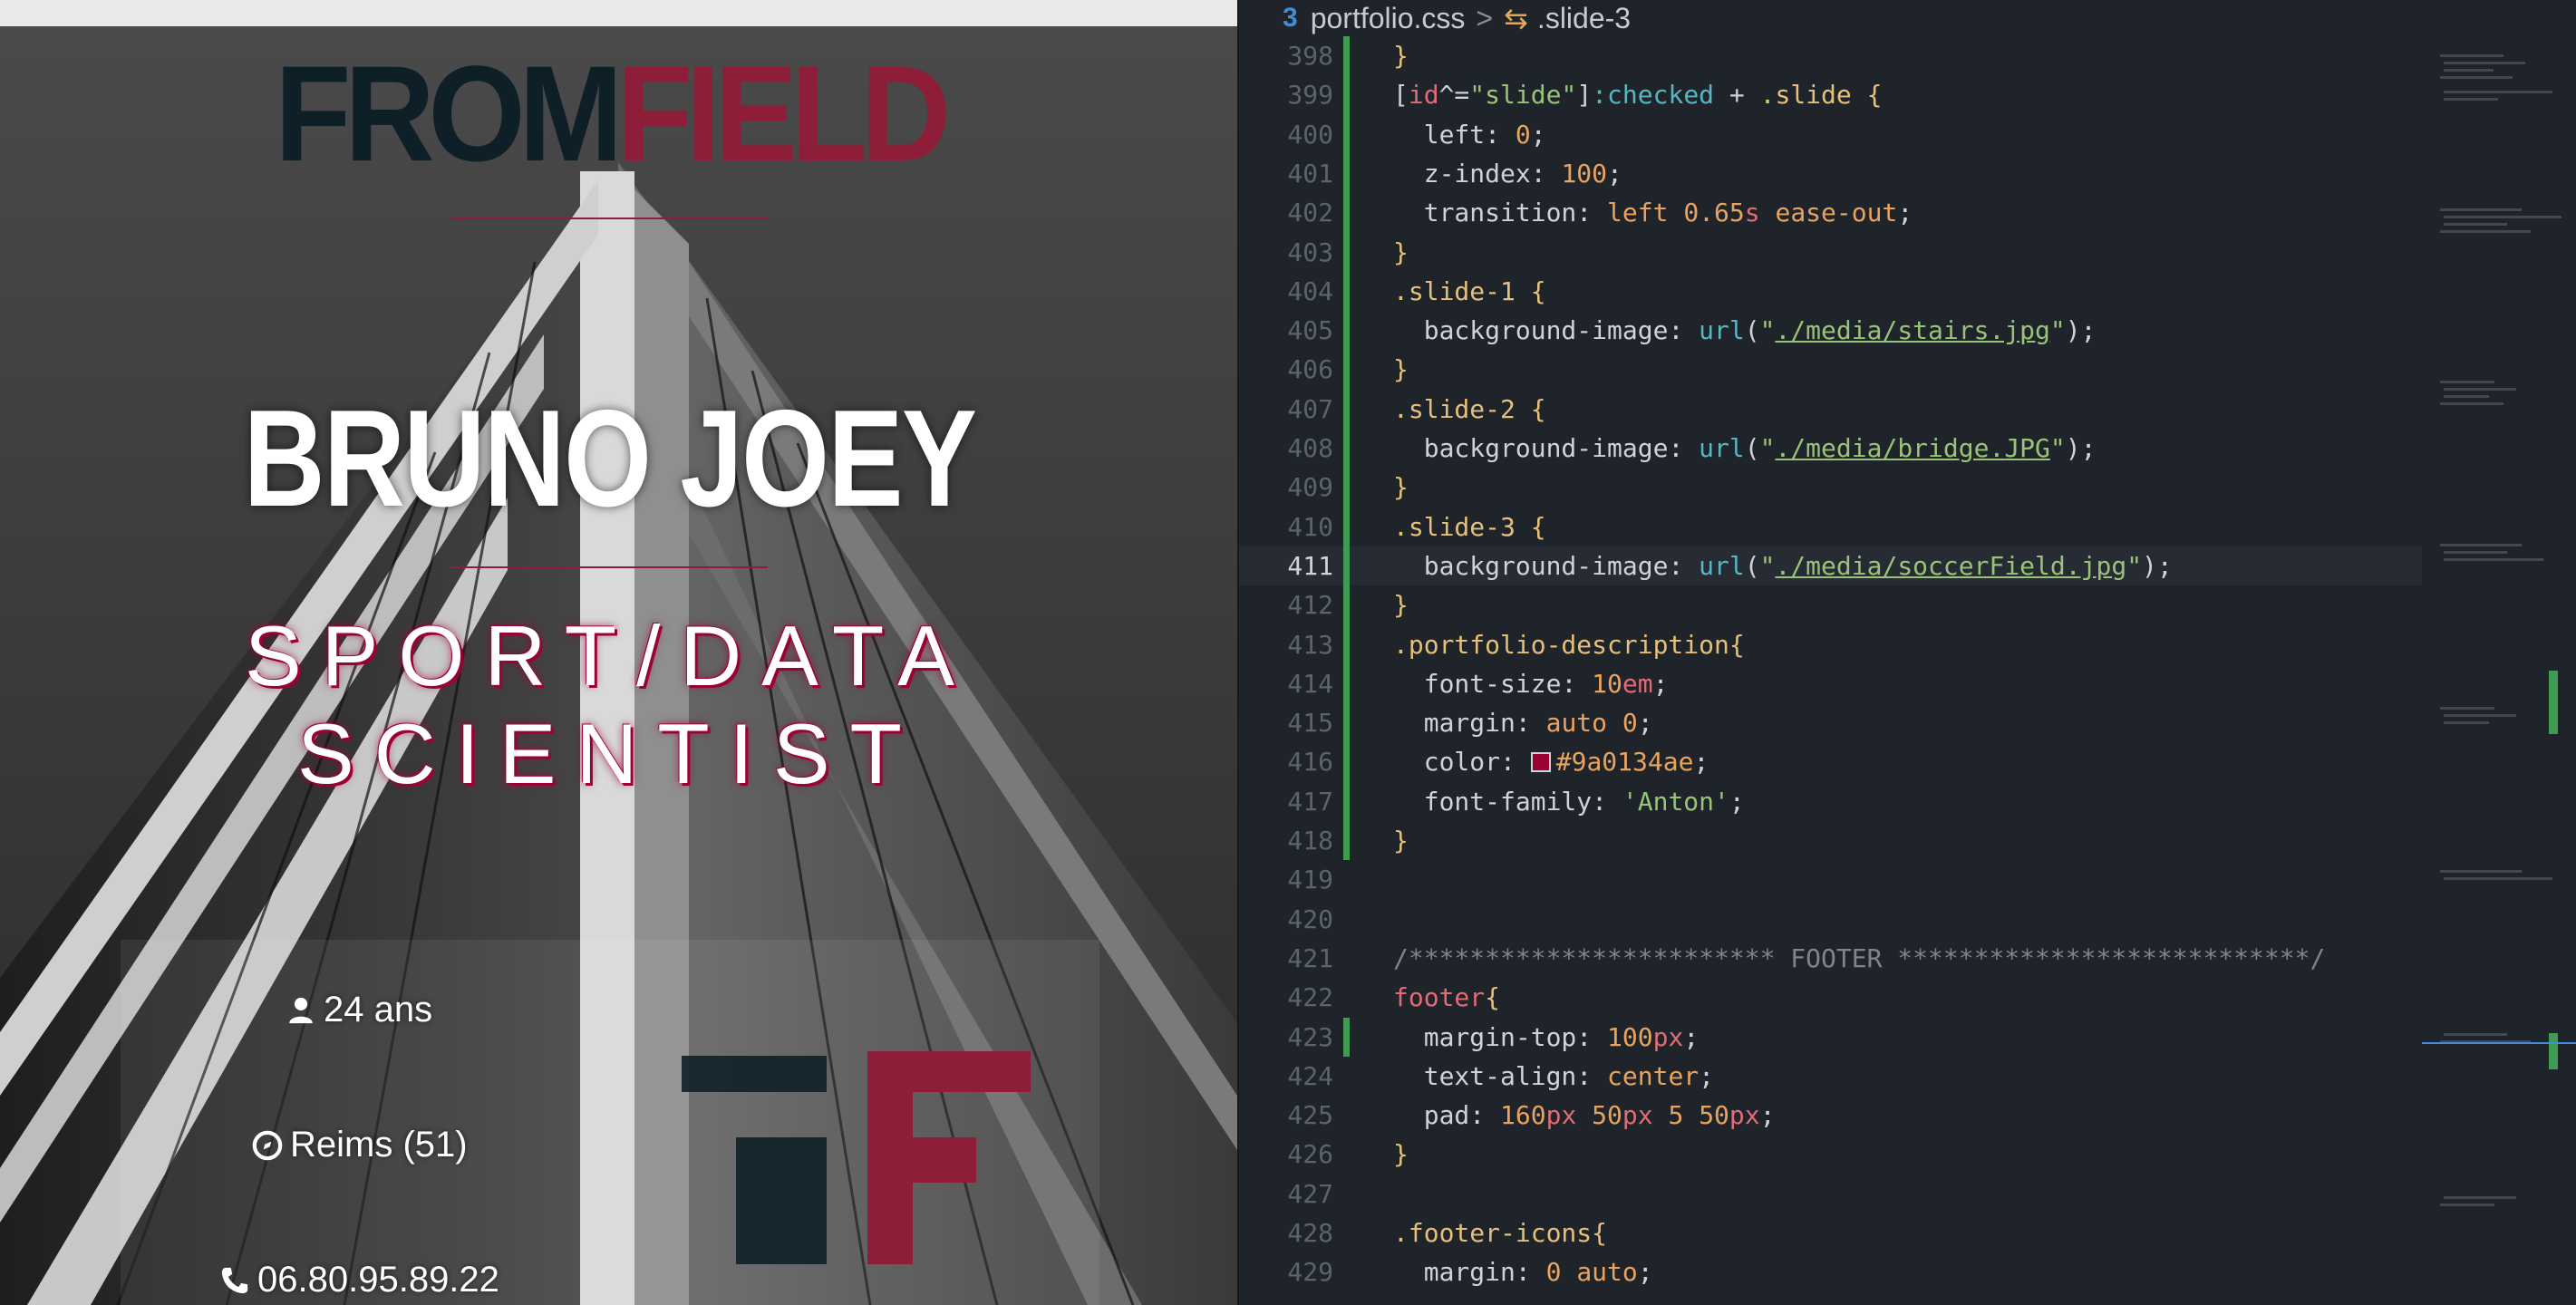 This screenshot has height=1305, width=2576. I want to click on code-text: transition: left 0.65s ease-out;, so click(1668, 213).